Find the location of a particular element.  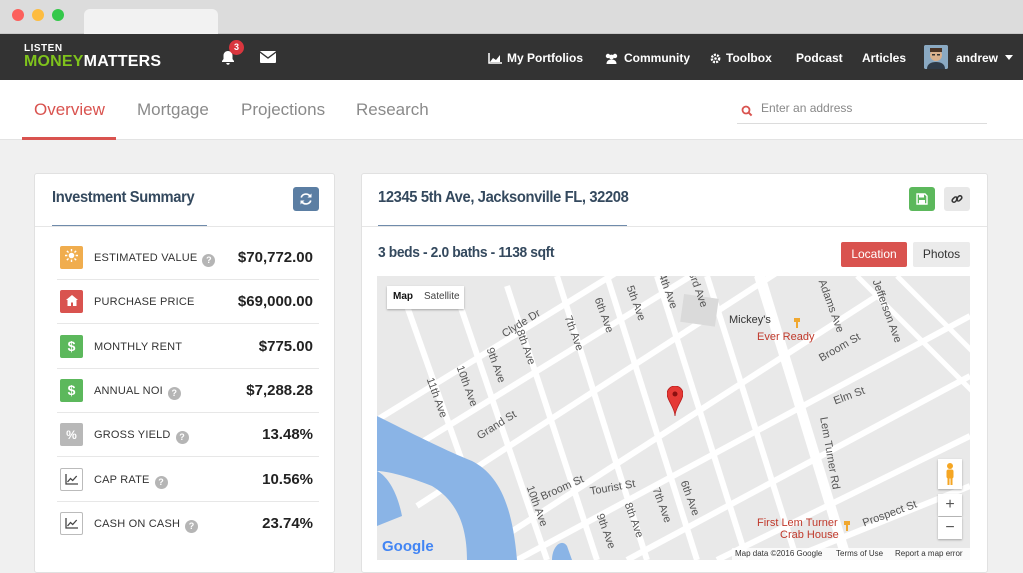

location-button: Location is located at coordinates (874, 254).